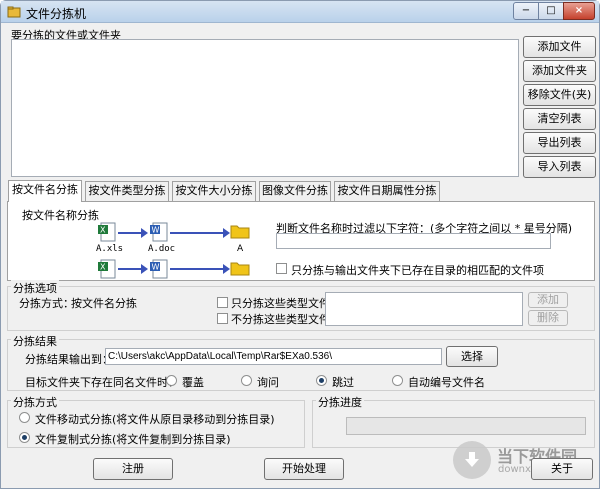 The height and width of the screenshot is (489, 600). Describe the element at coordinates (222, 318) in the screenshot. I see `exclude-types-checkbox` at that location.